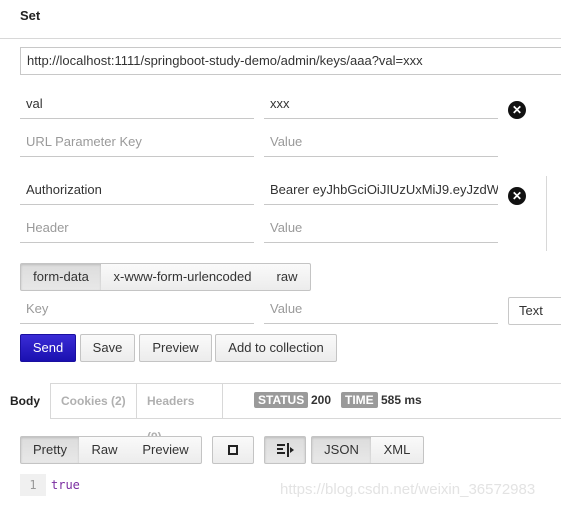  I want to click on wrap-lines-button, so click(285, 450).